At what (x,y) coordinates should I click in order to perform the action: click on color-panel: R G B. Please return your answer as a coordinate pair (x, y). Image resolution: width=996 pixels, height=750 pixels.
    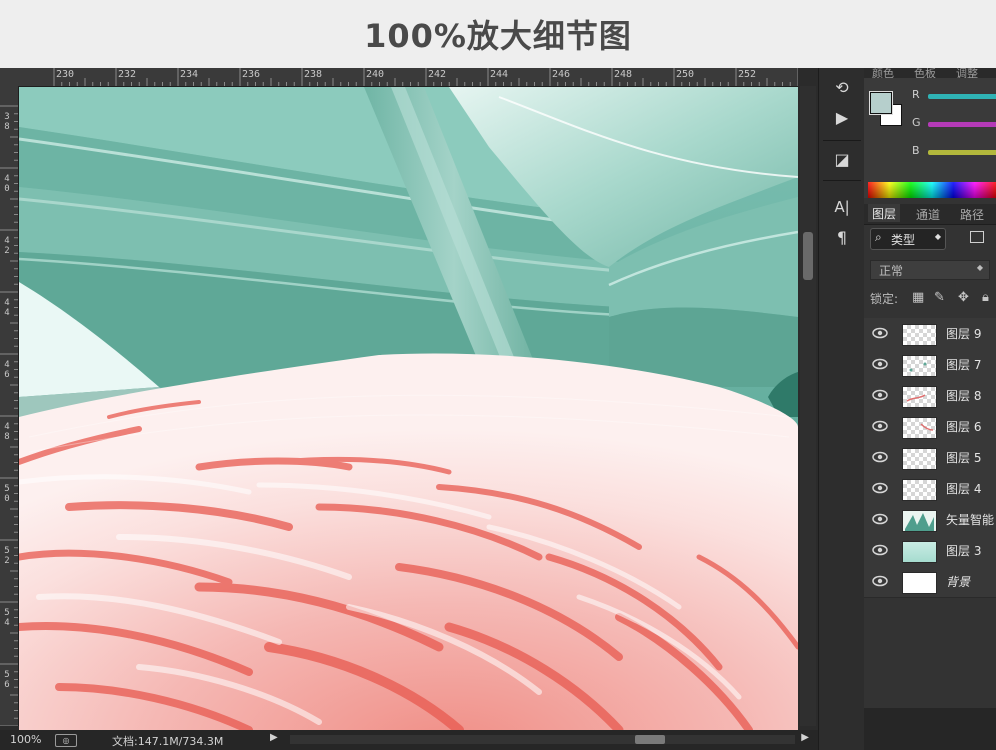
    Looking at the image, I should click on (930, 138).